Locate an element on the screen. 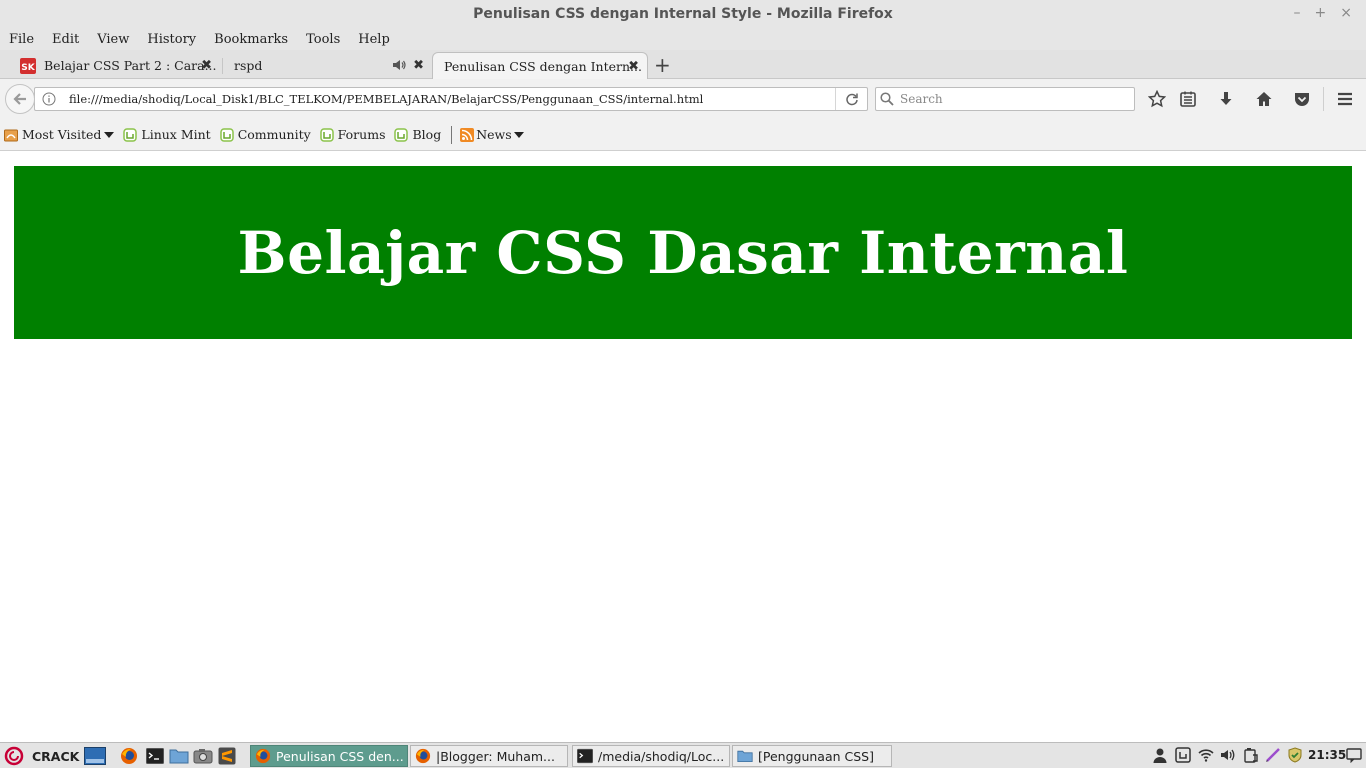 The width and height of the screenshot is (1366, 768). bookmark-most-visited: Most Visited is located at coordinates (59, 134).